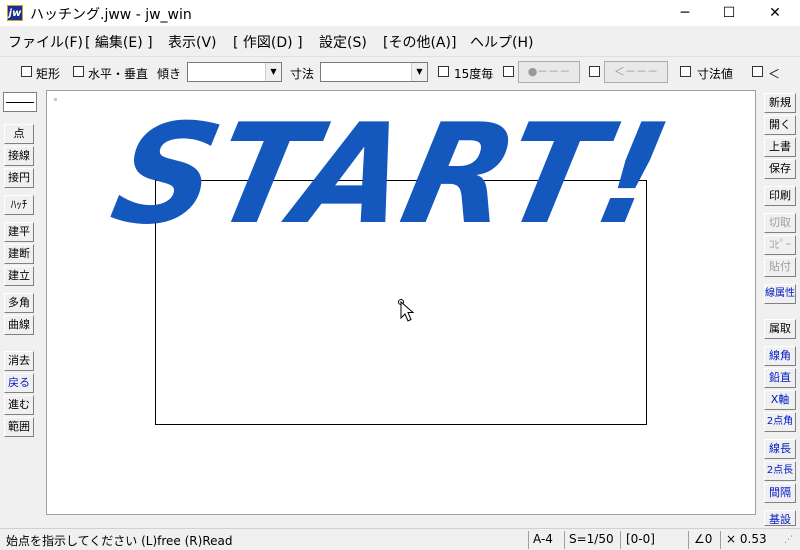 This screenshot has height=550, width=800. What do you see at coordinates (234, 72) in the screenshot?
I see `tilt-combo: ▼` at bounding box center [234, 72].